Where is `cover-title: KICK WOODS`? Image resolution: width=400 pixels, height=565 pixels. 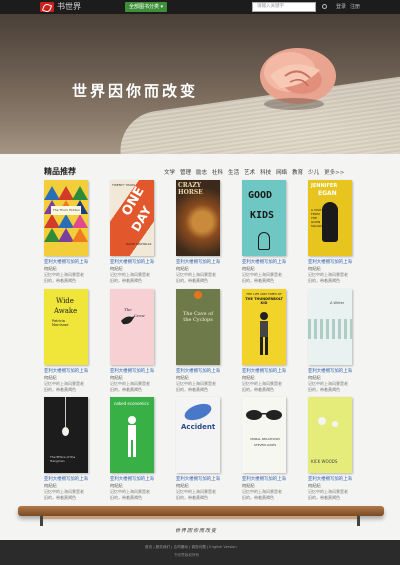 cover-title: KICK WOODS is located at coordinates (324, 461).